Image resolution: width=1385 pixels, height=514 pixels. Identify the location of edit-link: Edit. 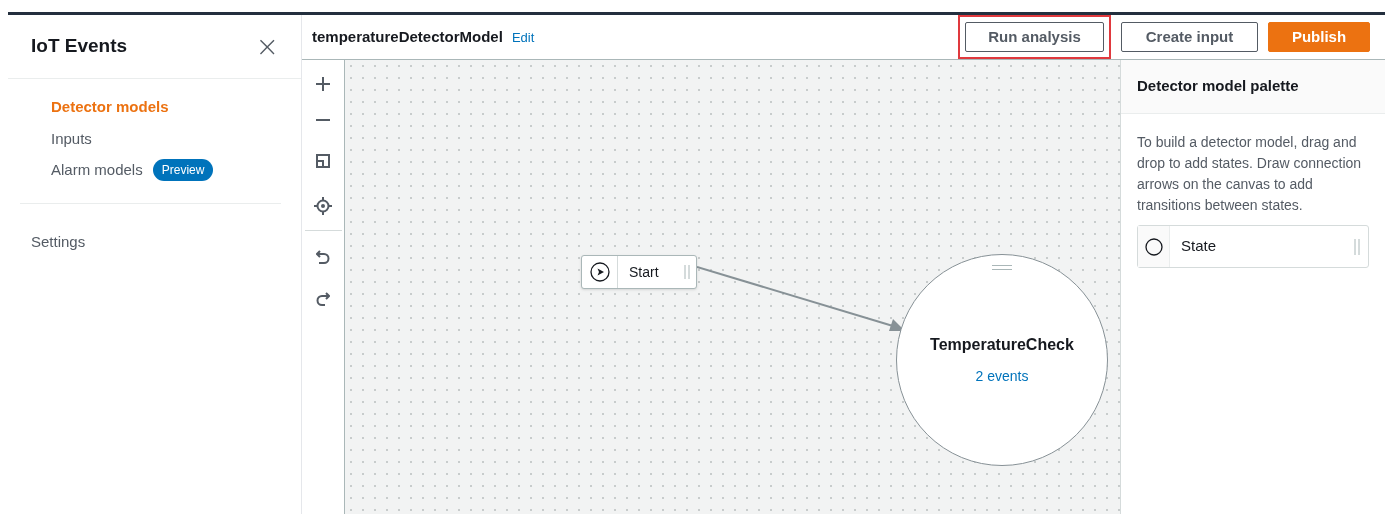
(523, 37).